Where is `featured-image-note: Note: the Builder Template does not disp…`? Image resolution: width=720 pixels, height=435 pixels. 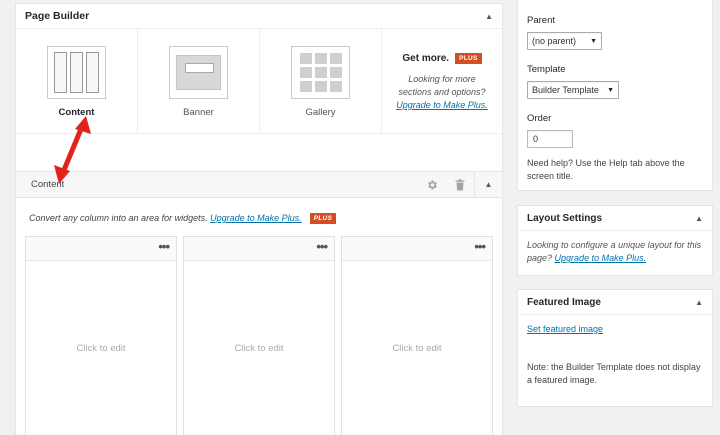 featured-image-note: Note: the Builder Template does not disp… is located at coordinates (614, 373).